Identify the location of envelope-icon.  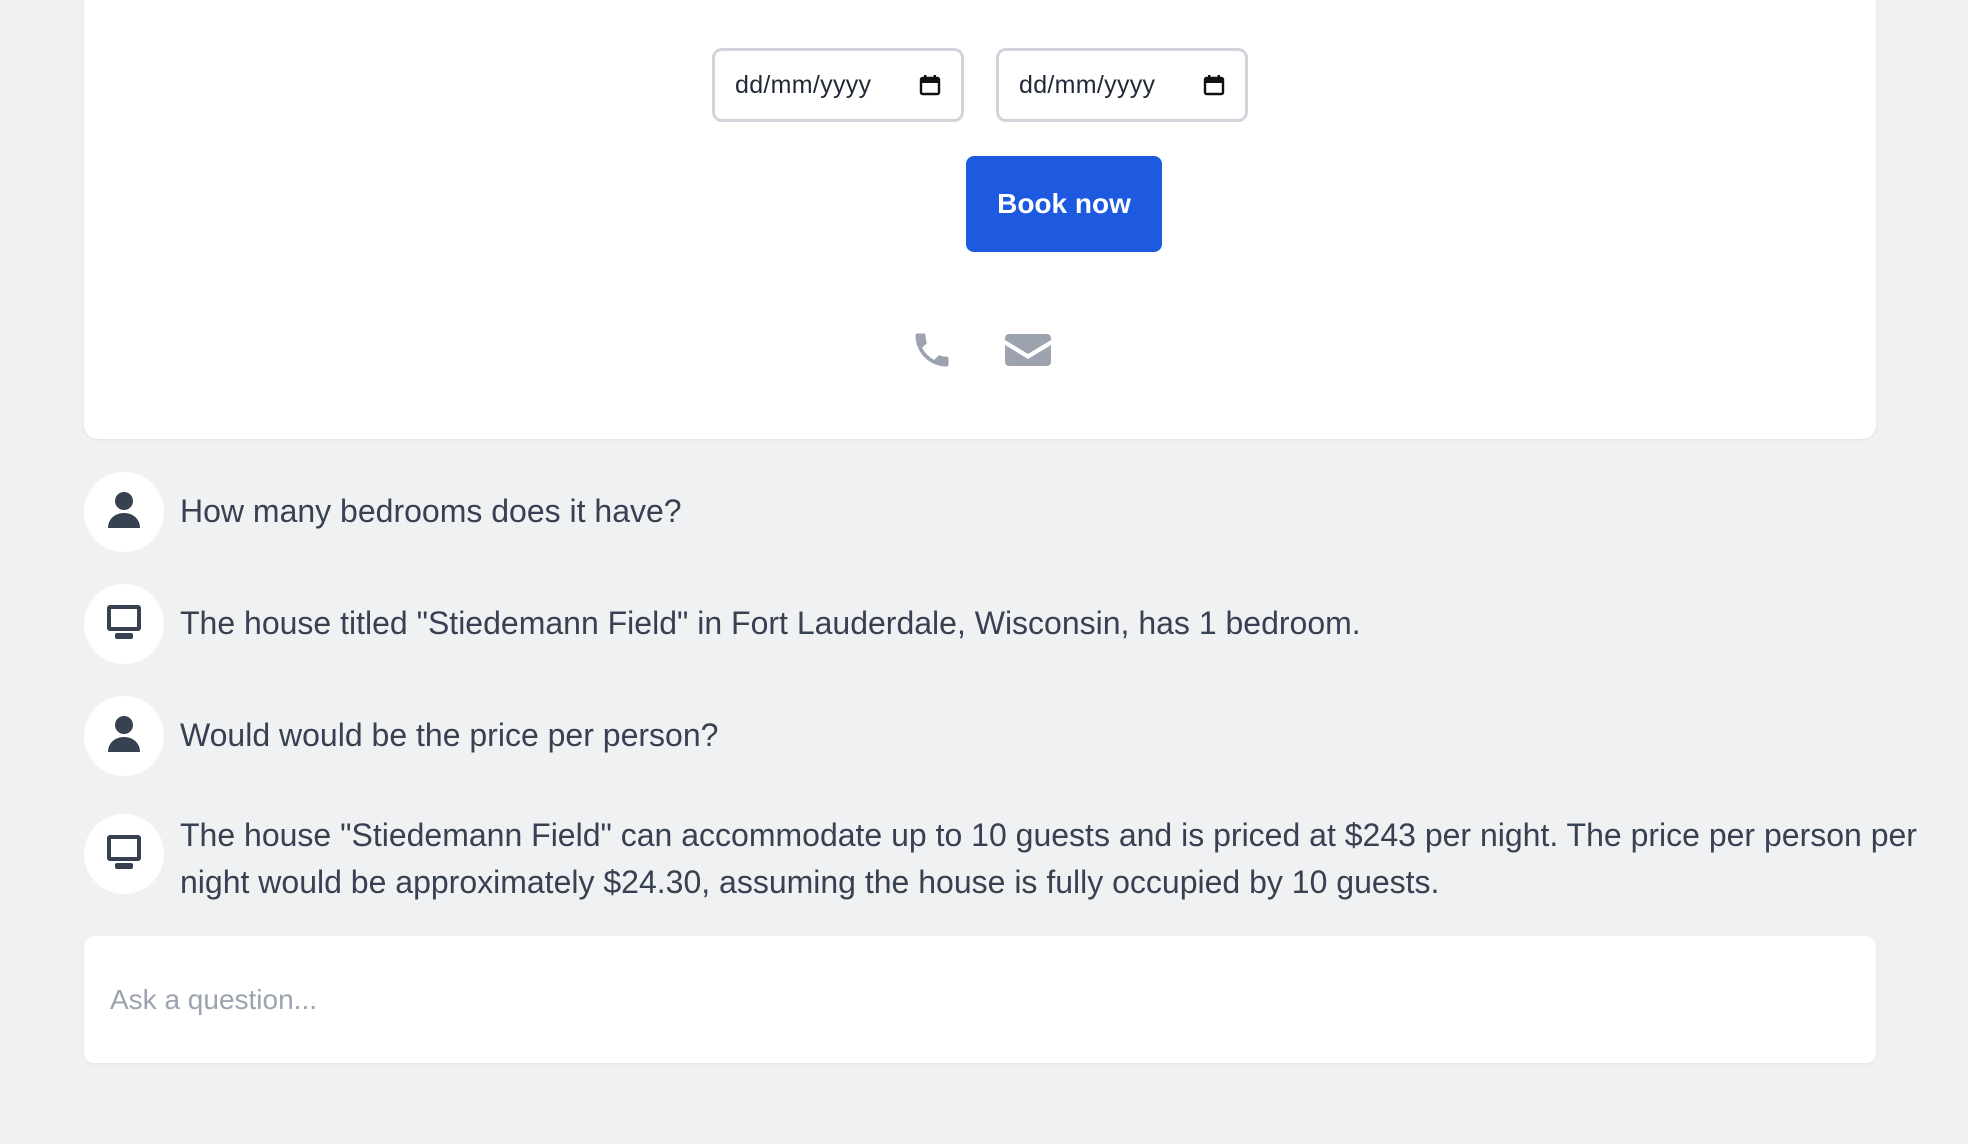
(1028, 350).